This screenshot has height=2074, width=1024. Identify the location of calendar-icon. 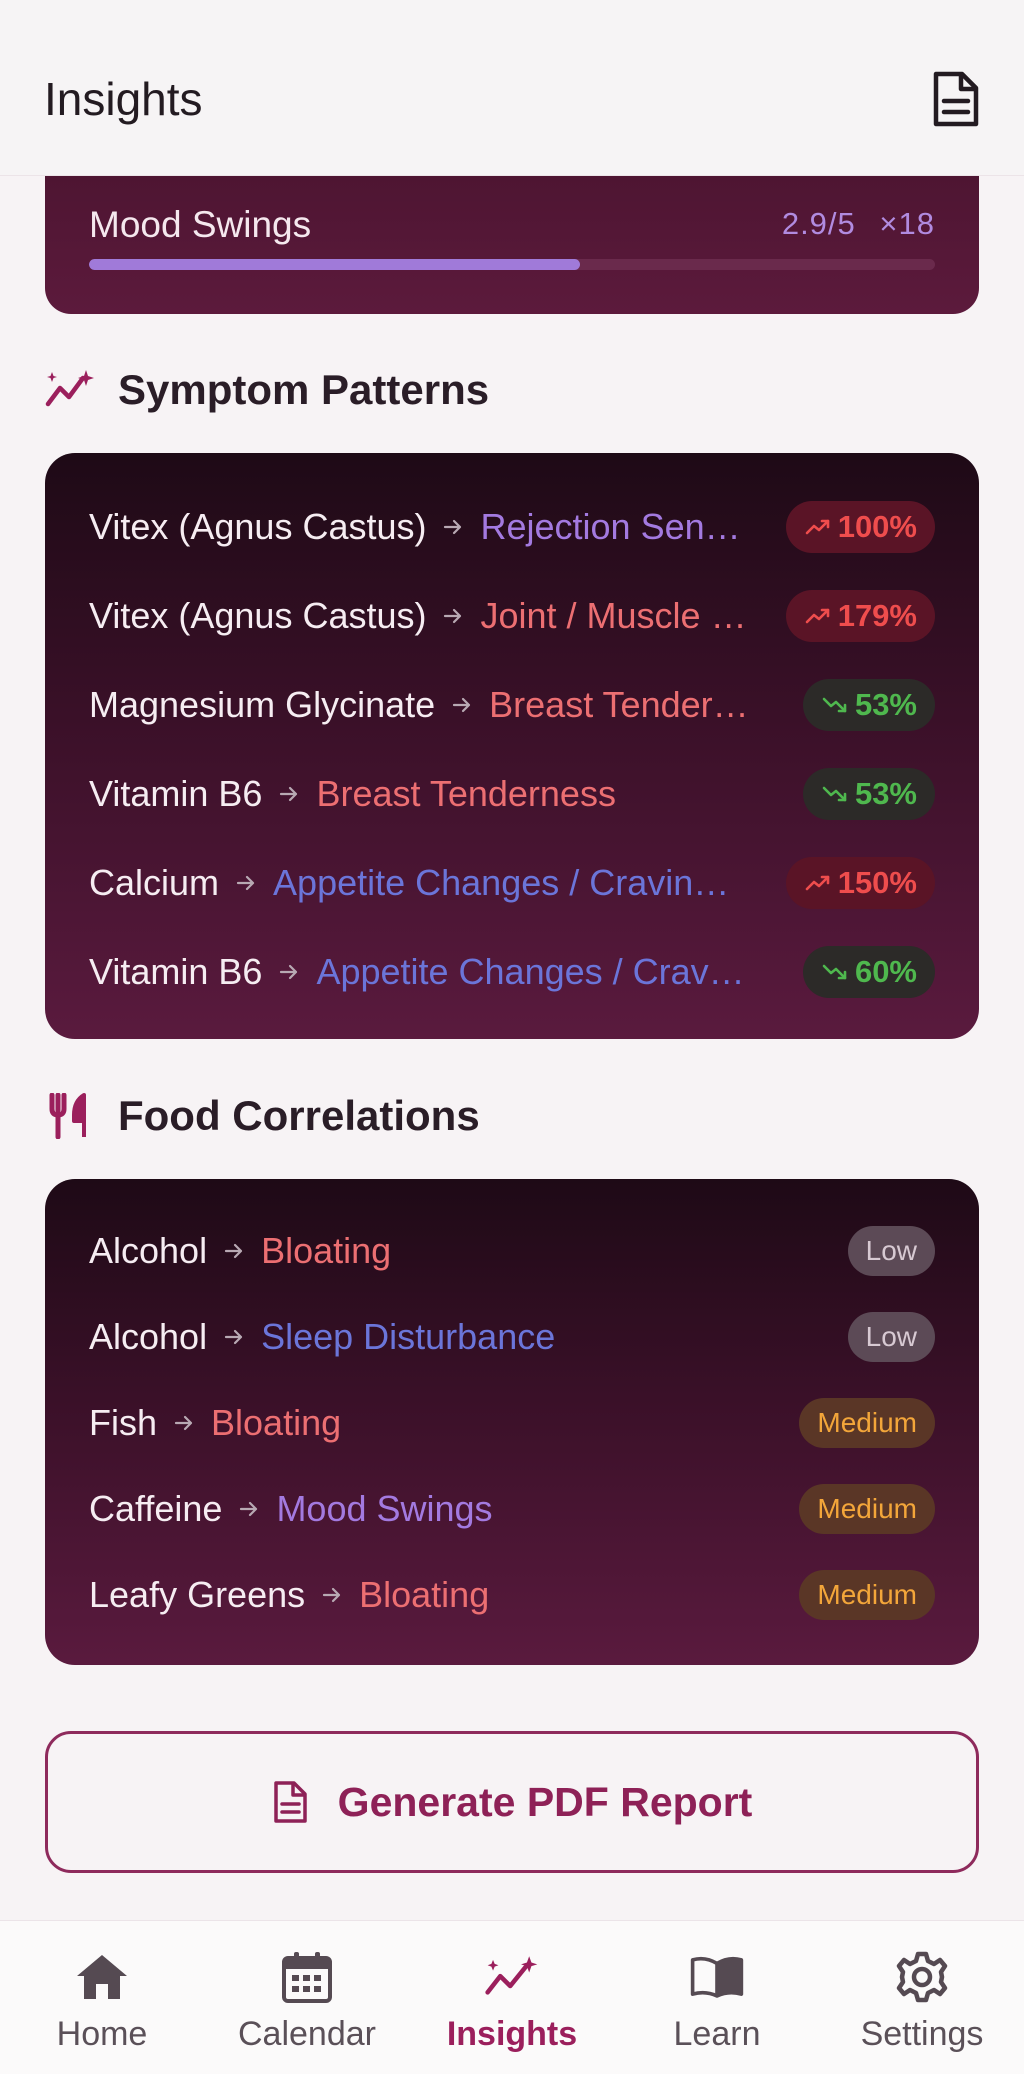
(307, 1977).